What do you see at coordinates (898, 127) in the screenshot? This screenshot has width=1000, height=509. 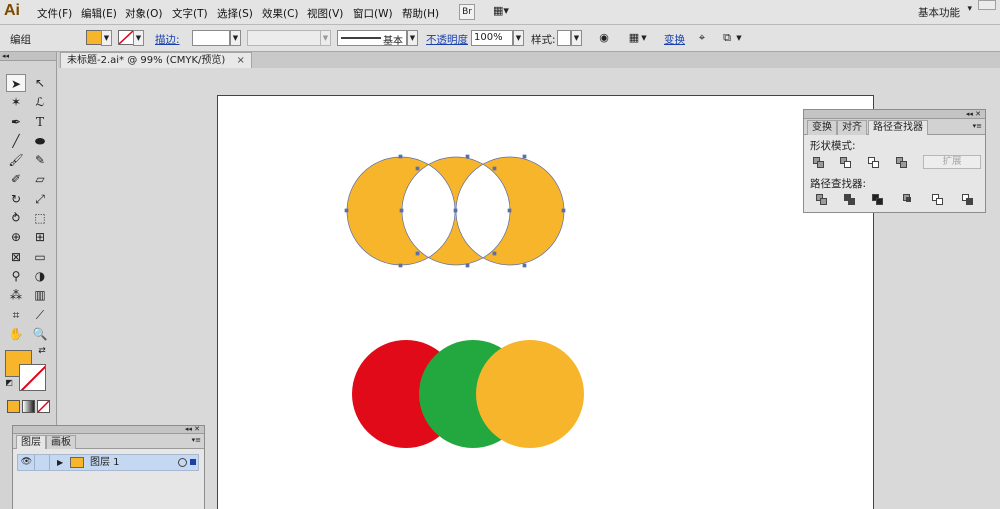 I see `tab-pathfinder: 路径查找器` at bounding box center [898, 127].